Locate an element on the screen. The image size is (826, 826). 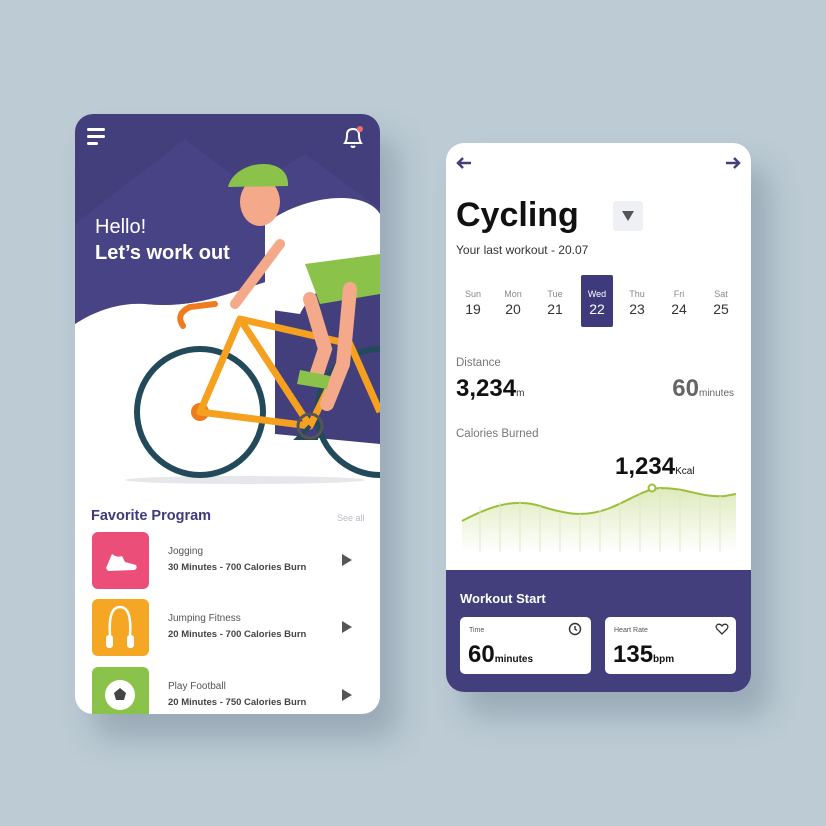
workout-start-title: Workout Start is located at coordinates (503, 598).